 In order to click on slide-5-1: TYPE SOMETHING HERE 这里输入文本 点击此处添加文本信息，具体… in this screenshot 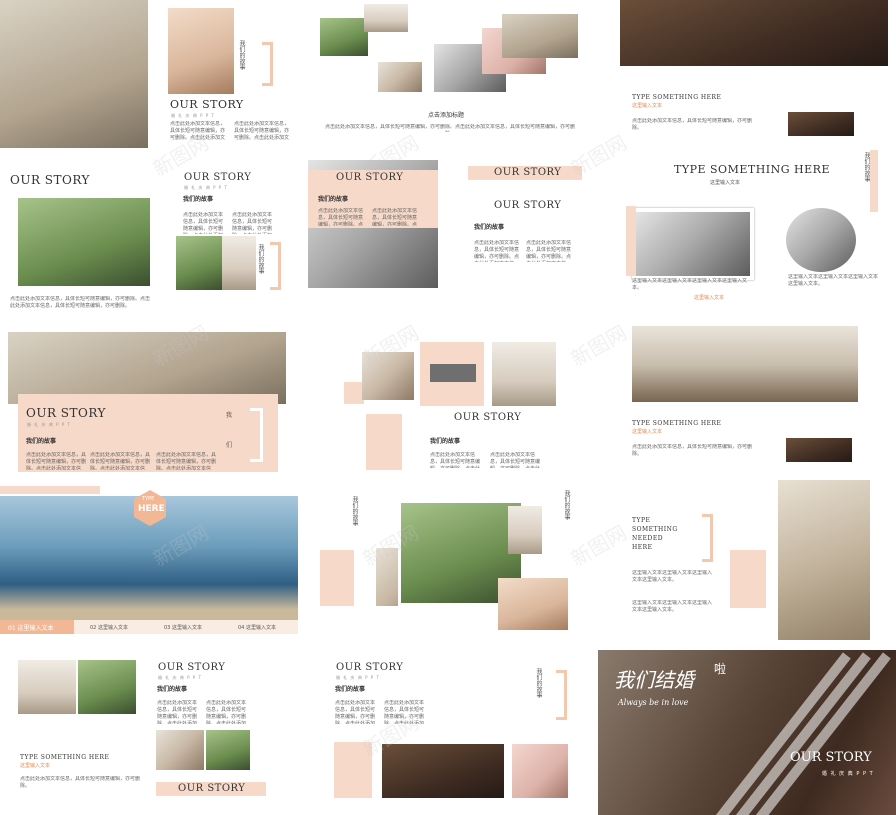, I will do `click(149, 731)`.